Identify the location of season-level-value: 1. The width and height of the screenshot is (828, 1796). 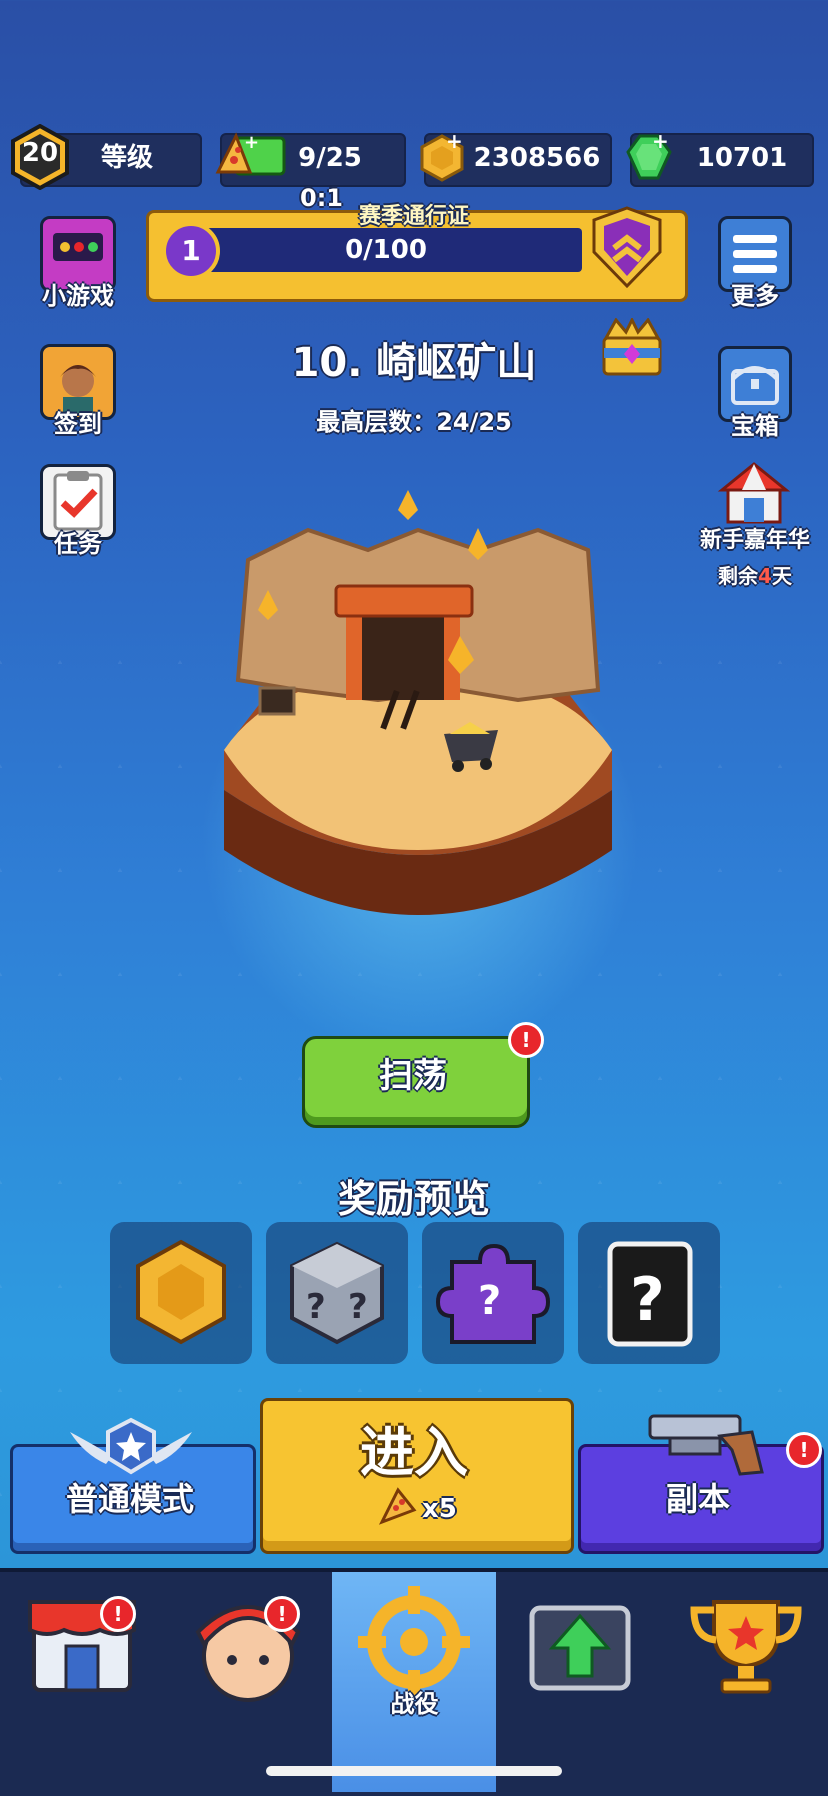
(191, 250).